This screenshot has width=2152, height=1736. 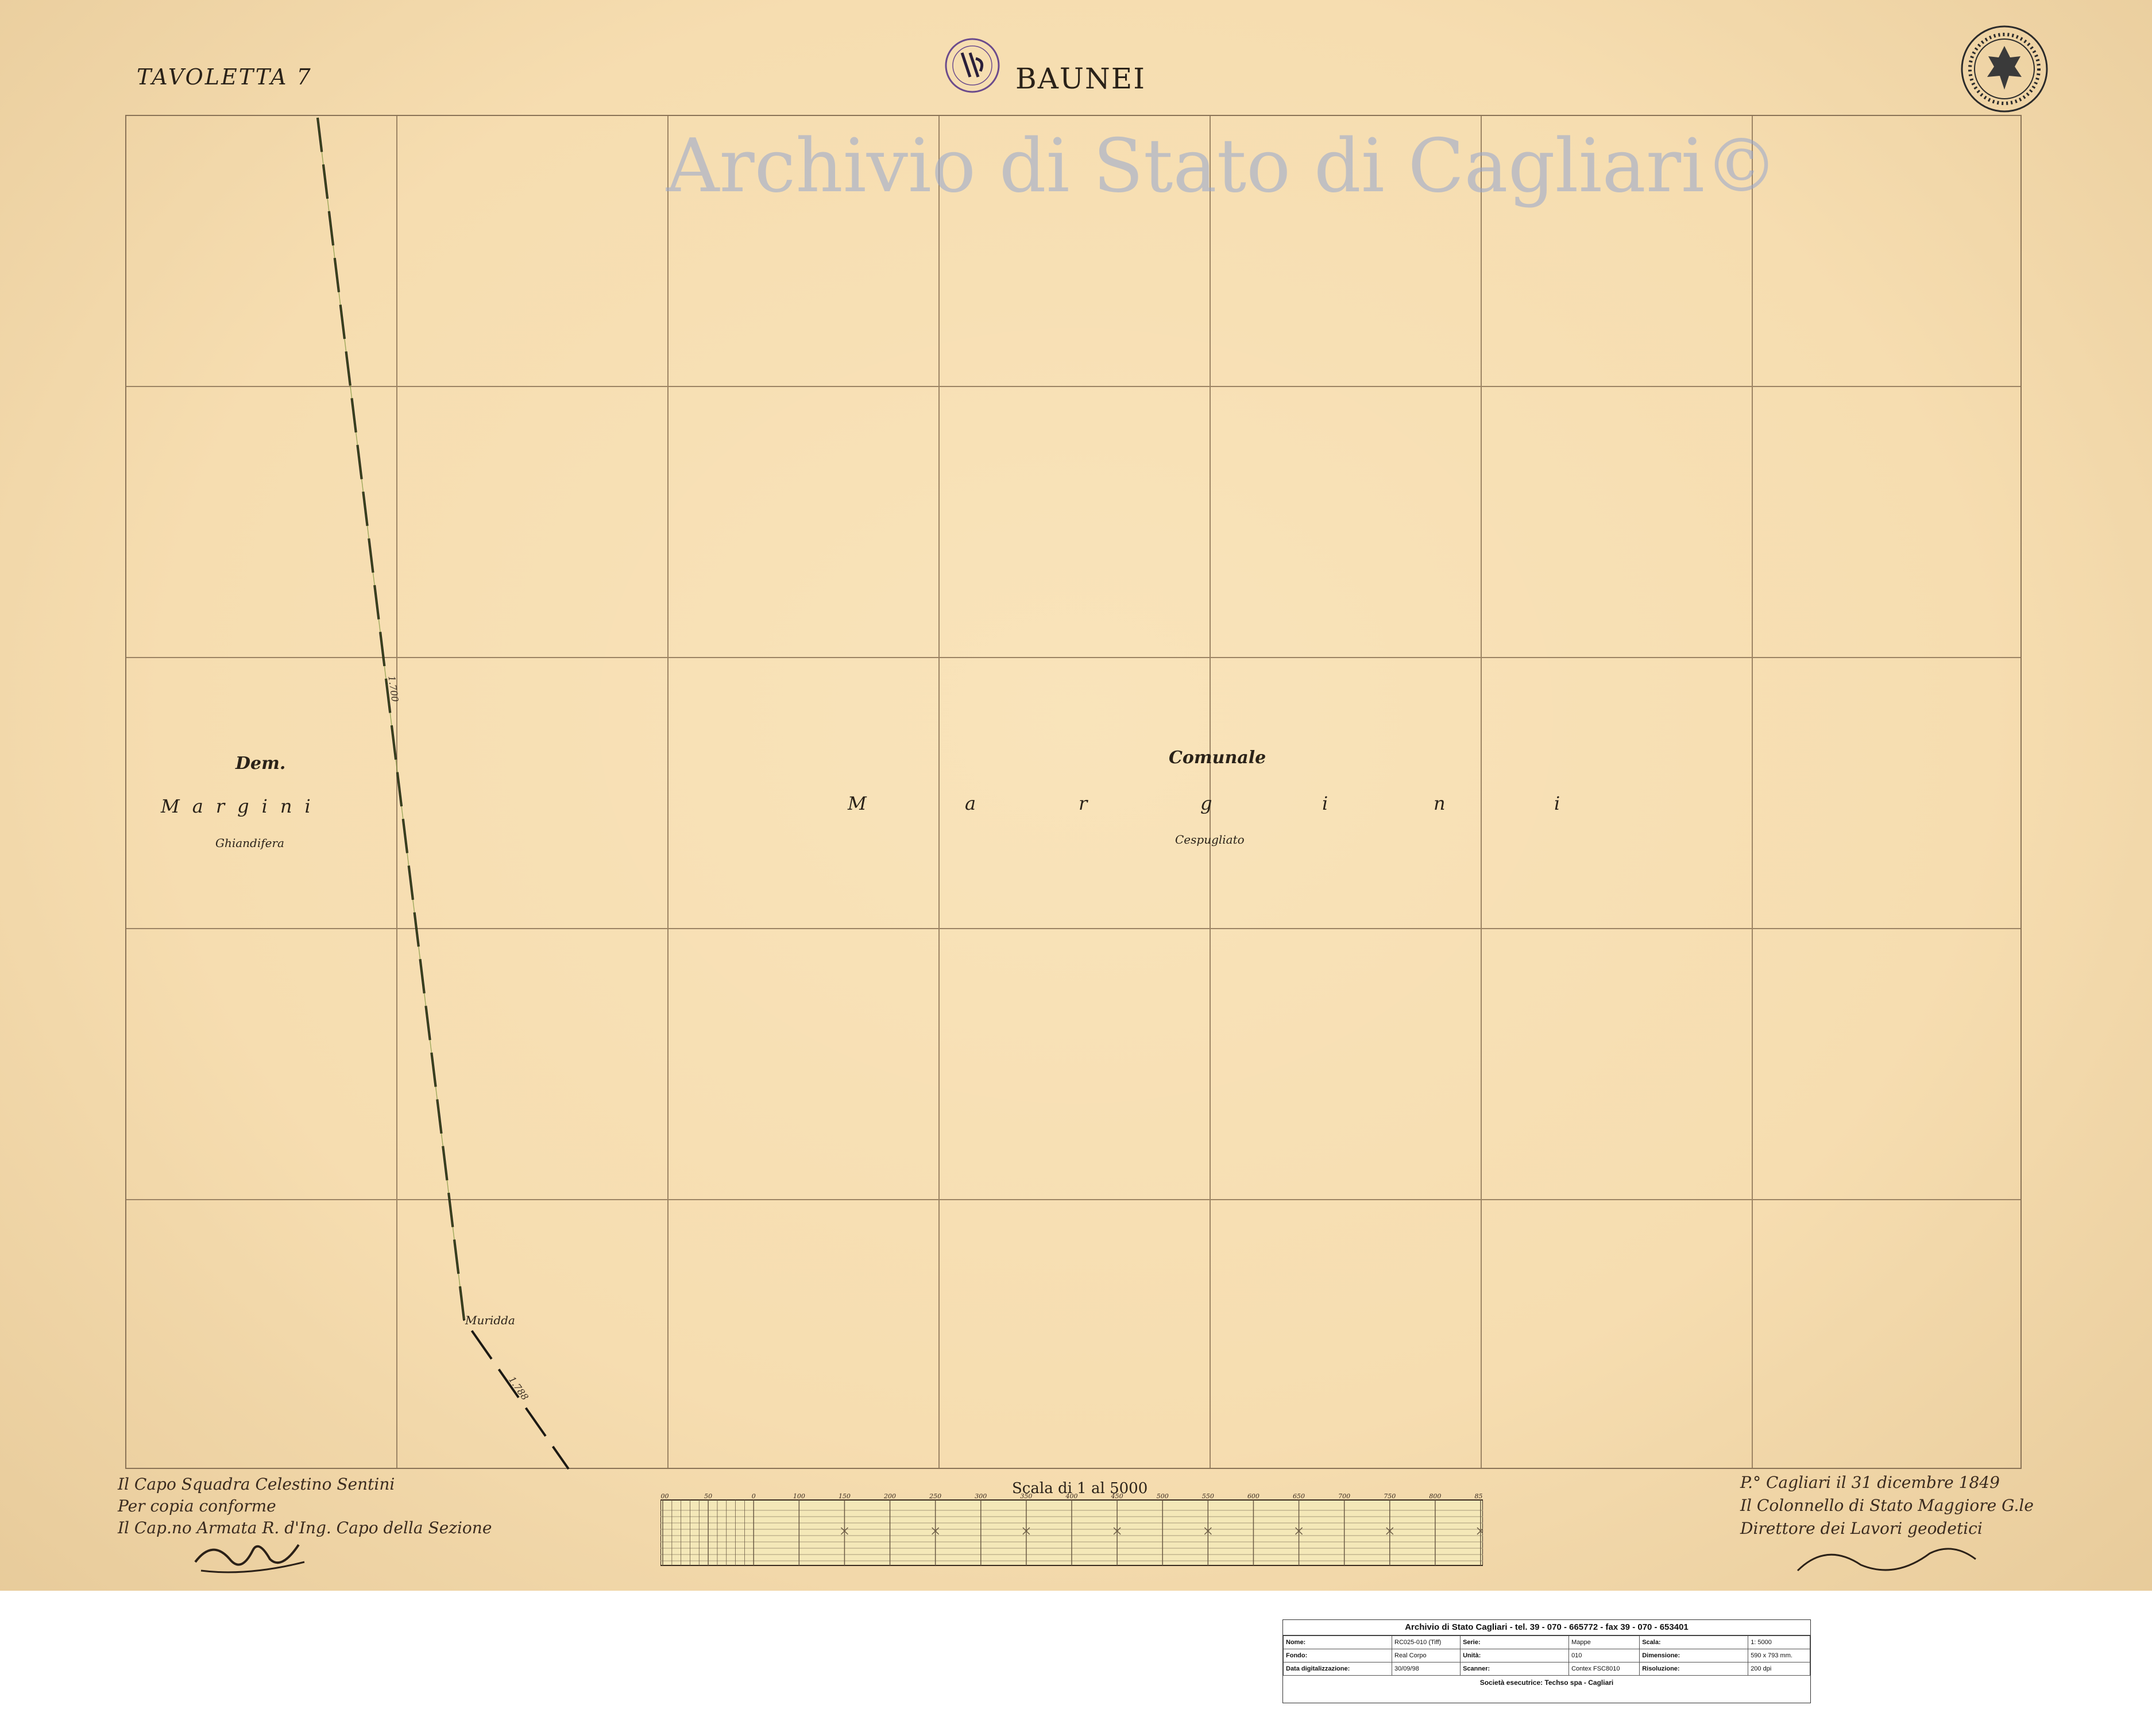 I want to click on info-key: Serie:, so click(x=1515, y=1642).